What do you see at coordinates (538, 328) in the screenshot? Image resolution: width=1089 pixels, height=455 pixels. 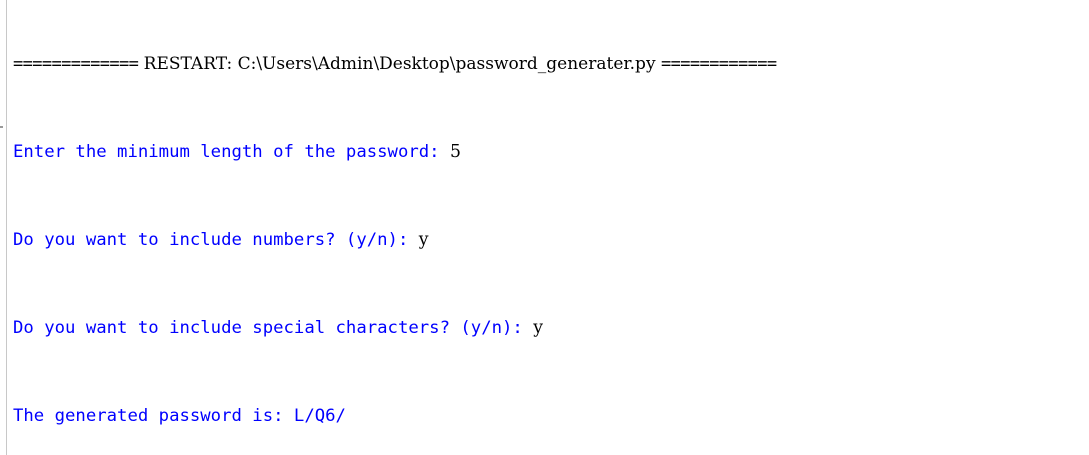 I see `special-chars-input: y` at bounding box center [538, 328].